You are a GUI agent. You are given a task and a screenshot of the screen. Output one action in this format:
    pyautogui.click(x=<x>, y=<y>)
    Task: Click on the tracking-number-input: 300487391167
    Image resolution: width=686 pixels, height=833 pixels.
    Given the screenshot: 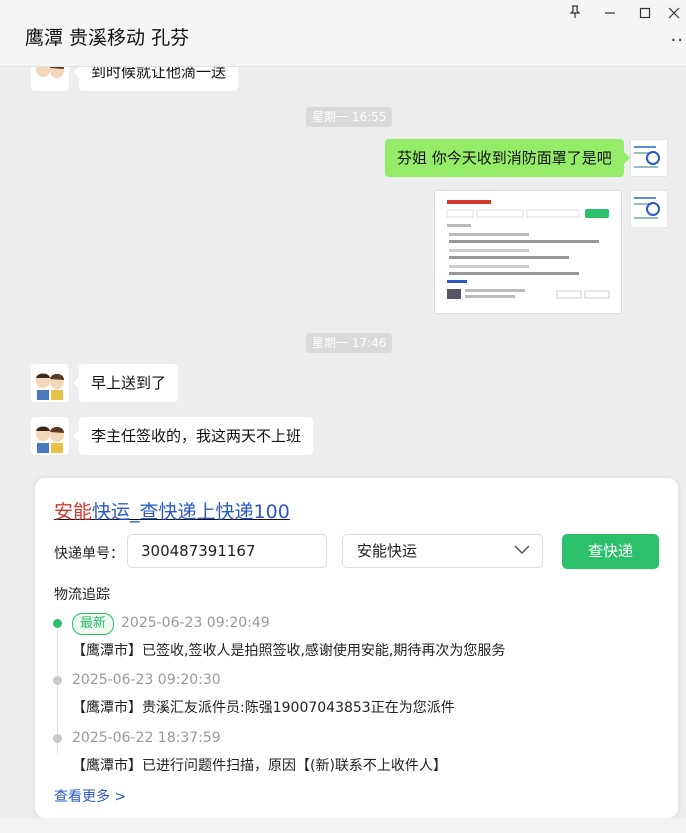 What is the action you would take?
    pyautogui.click(x=227, y=551)
    